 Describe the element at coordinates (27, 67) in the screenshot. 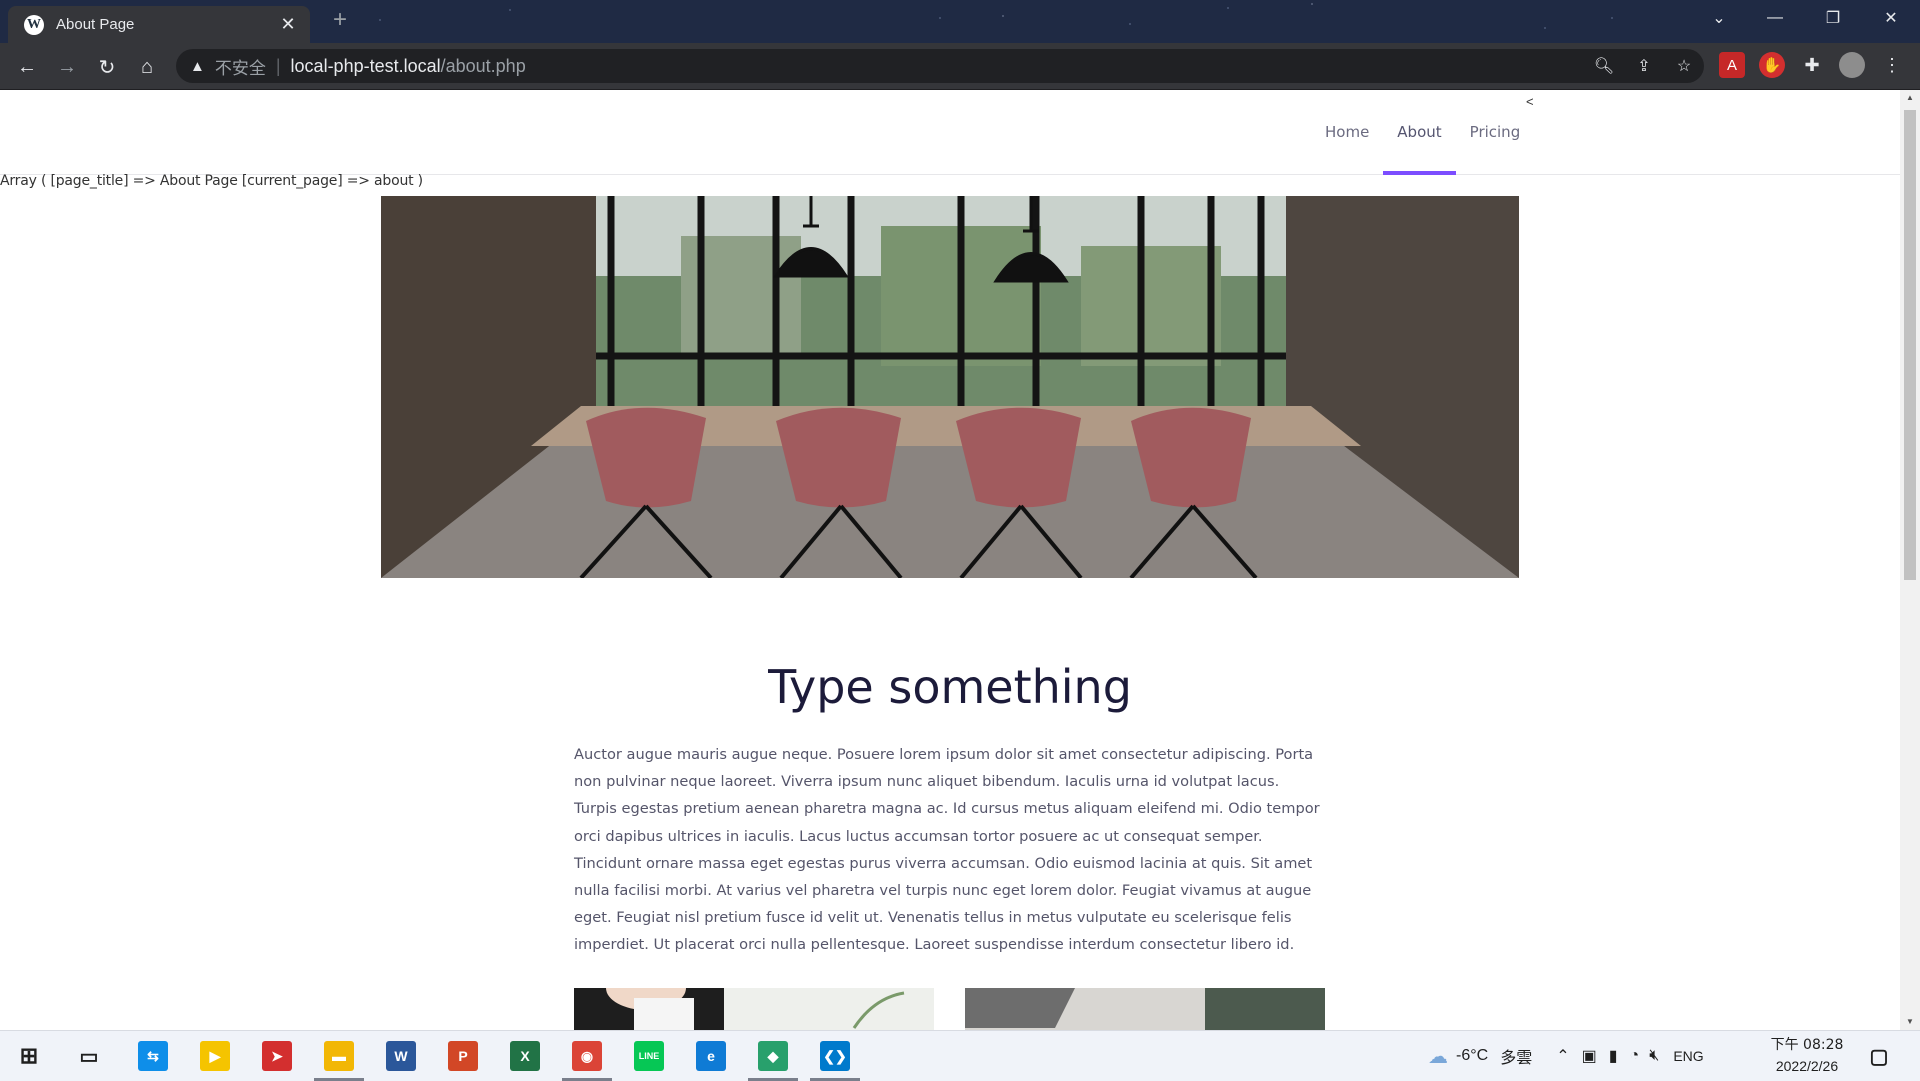

I see `back-arrow-icon: ←` at that location.